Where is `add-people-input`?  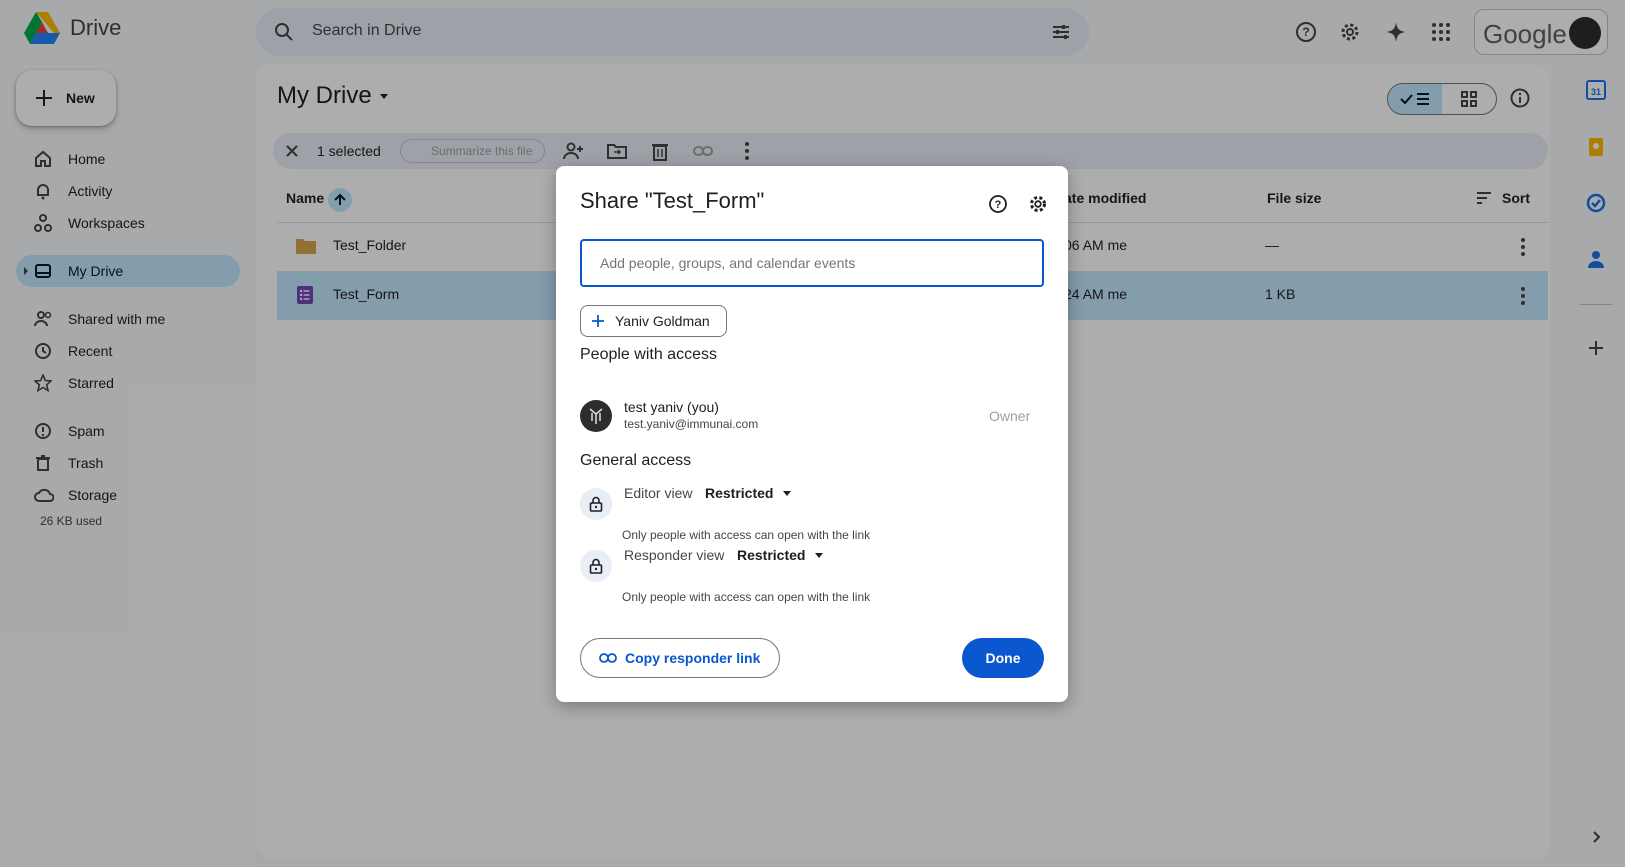
add-people-input is located at coordinates (812, 263).